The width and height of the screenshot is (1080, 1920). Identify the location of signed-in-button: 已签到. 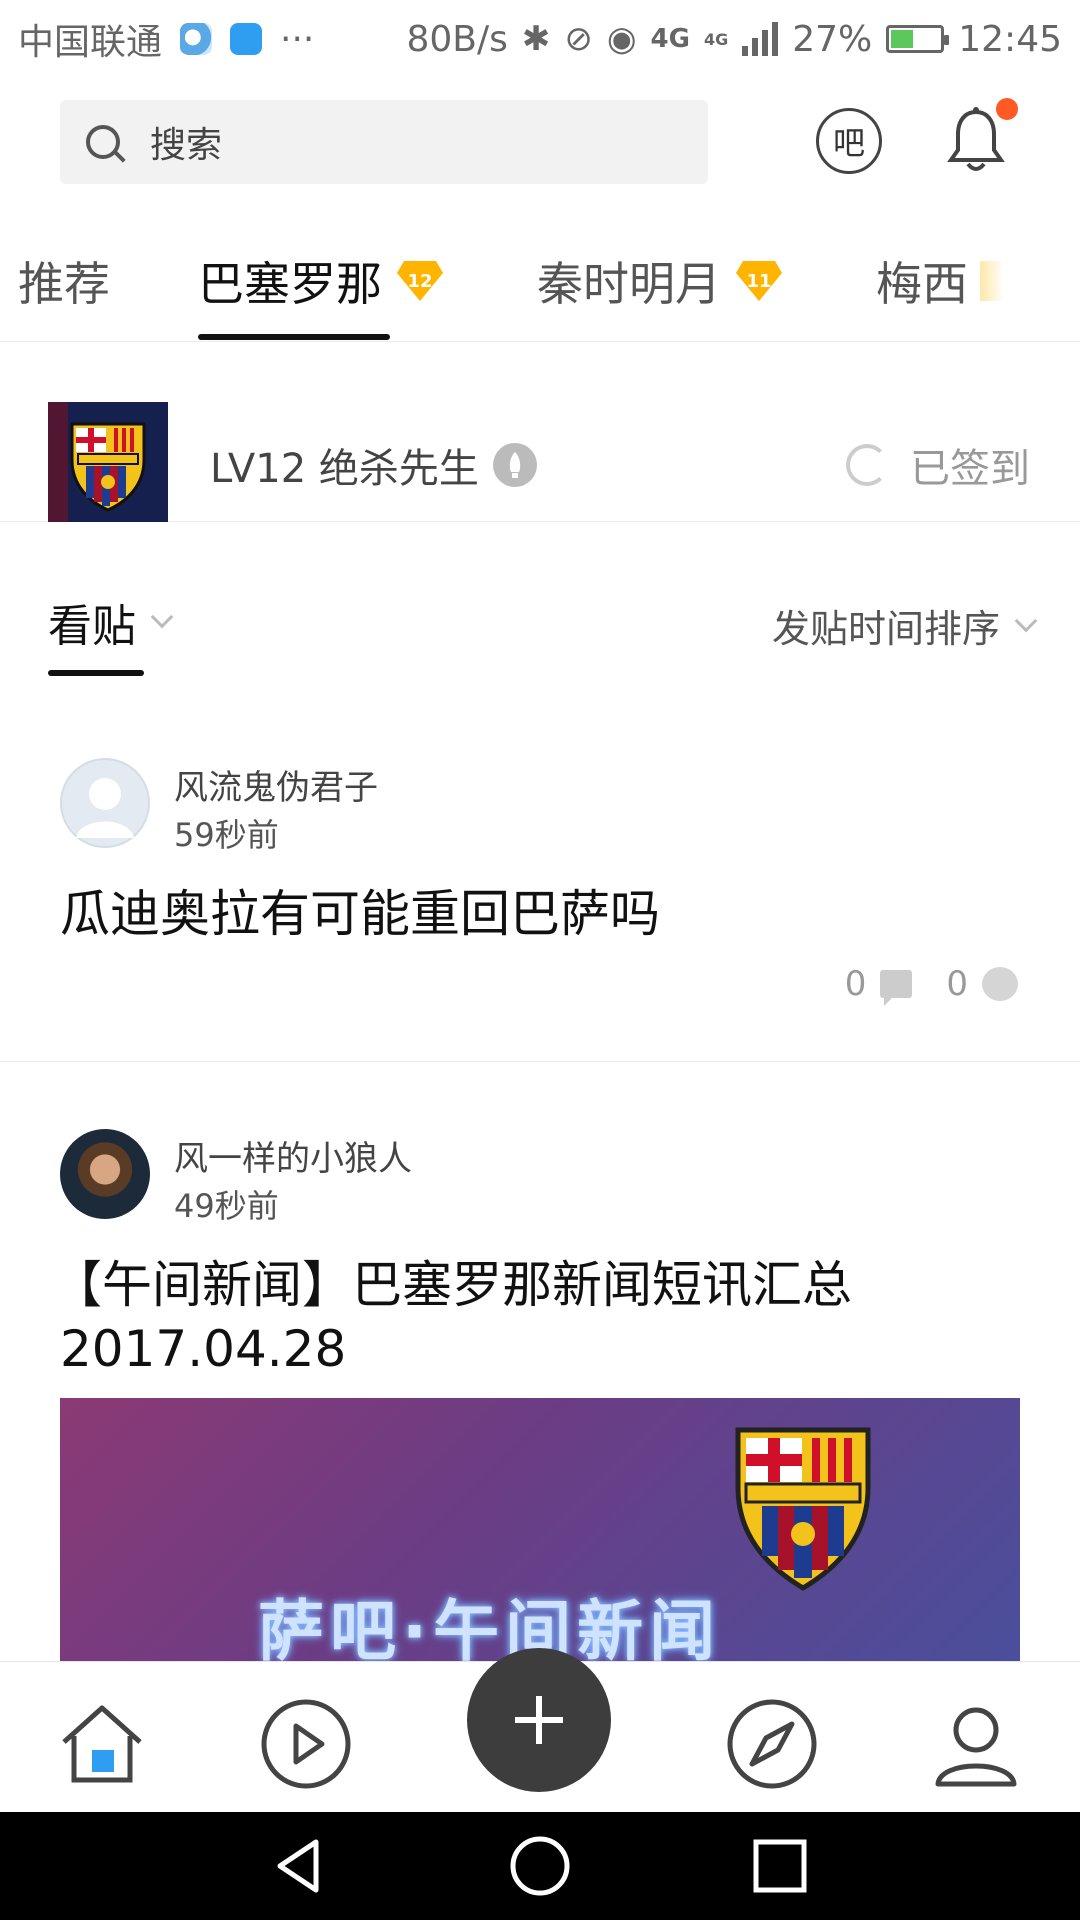
(938, 465).